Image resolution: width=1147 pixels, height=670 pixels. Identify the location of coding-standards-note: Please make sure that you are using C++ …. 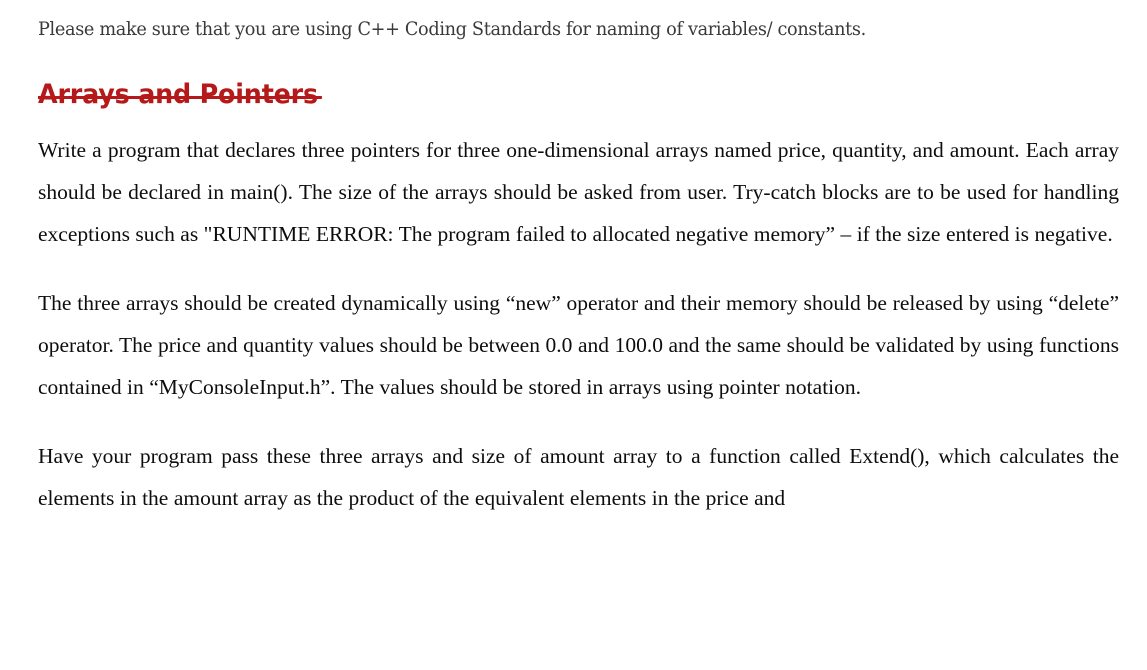
(452, 29).